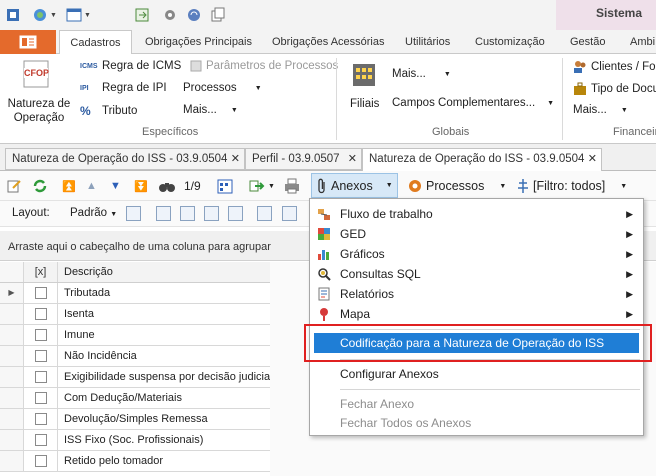  What do you see at coordinates (456, 186) in the screenshot?
I see `processos-button: Processos ▼` at bounding box center [456, 186].